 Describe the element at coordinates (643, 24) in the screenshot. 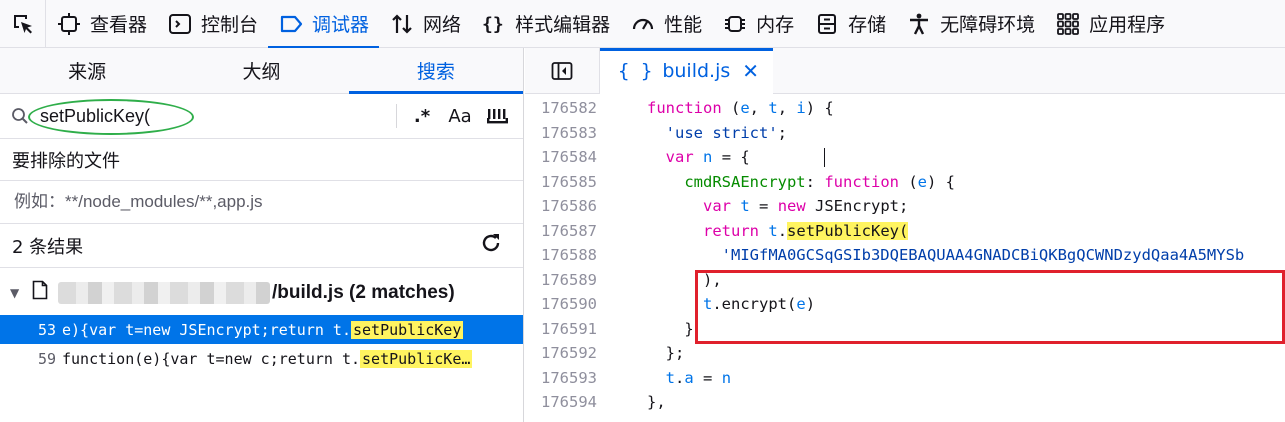

I see `performance-icon` at that location.